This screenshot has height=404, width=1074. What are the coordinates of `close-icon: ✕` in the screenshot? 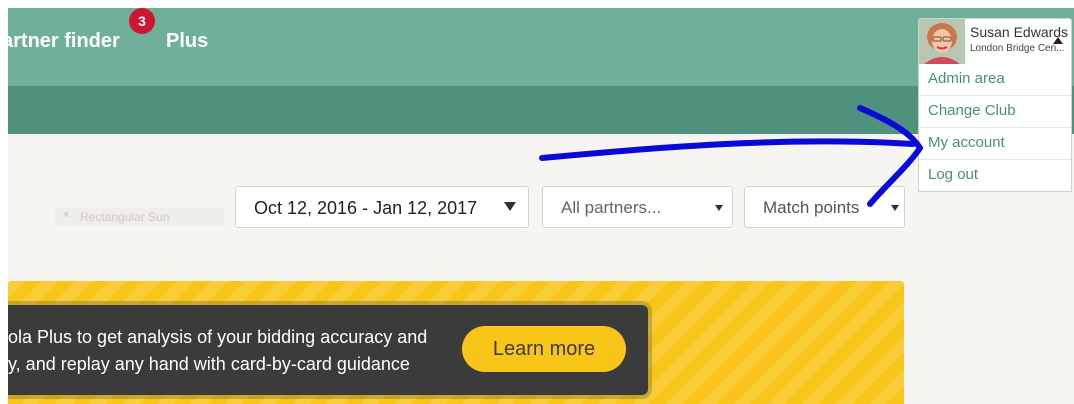 It's located at (66, 215).